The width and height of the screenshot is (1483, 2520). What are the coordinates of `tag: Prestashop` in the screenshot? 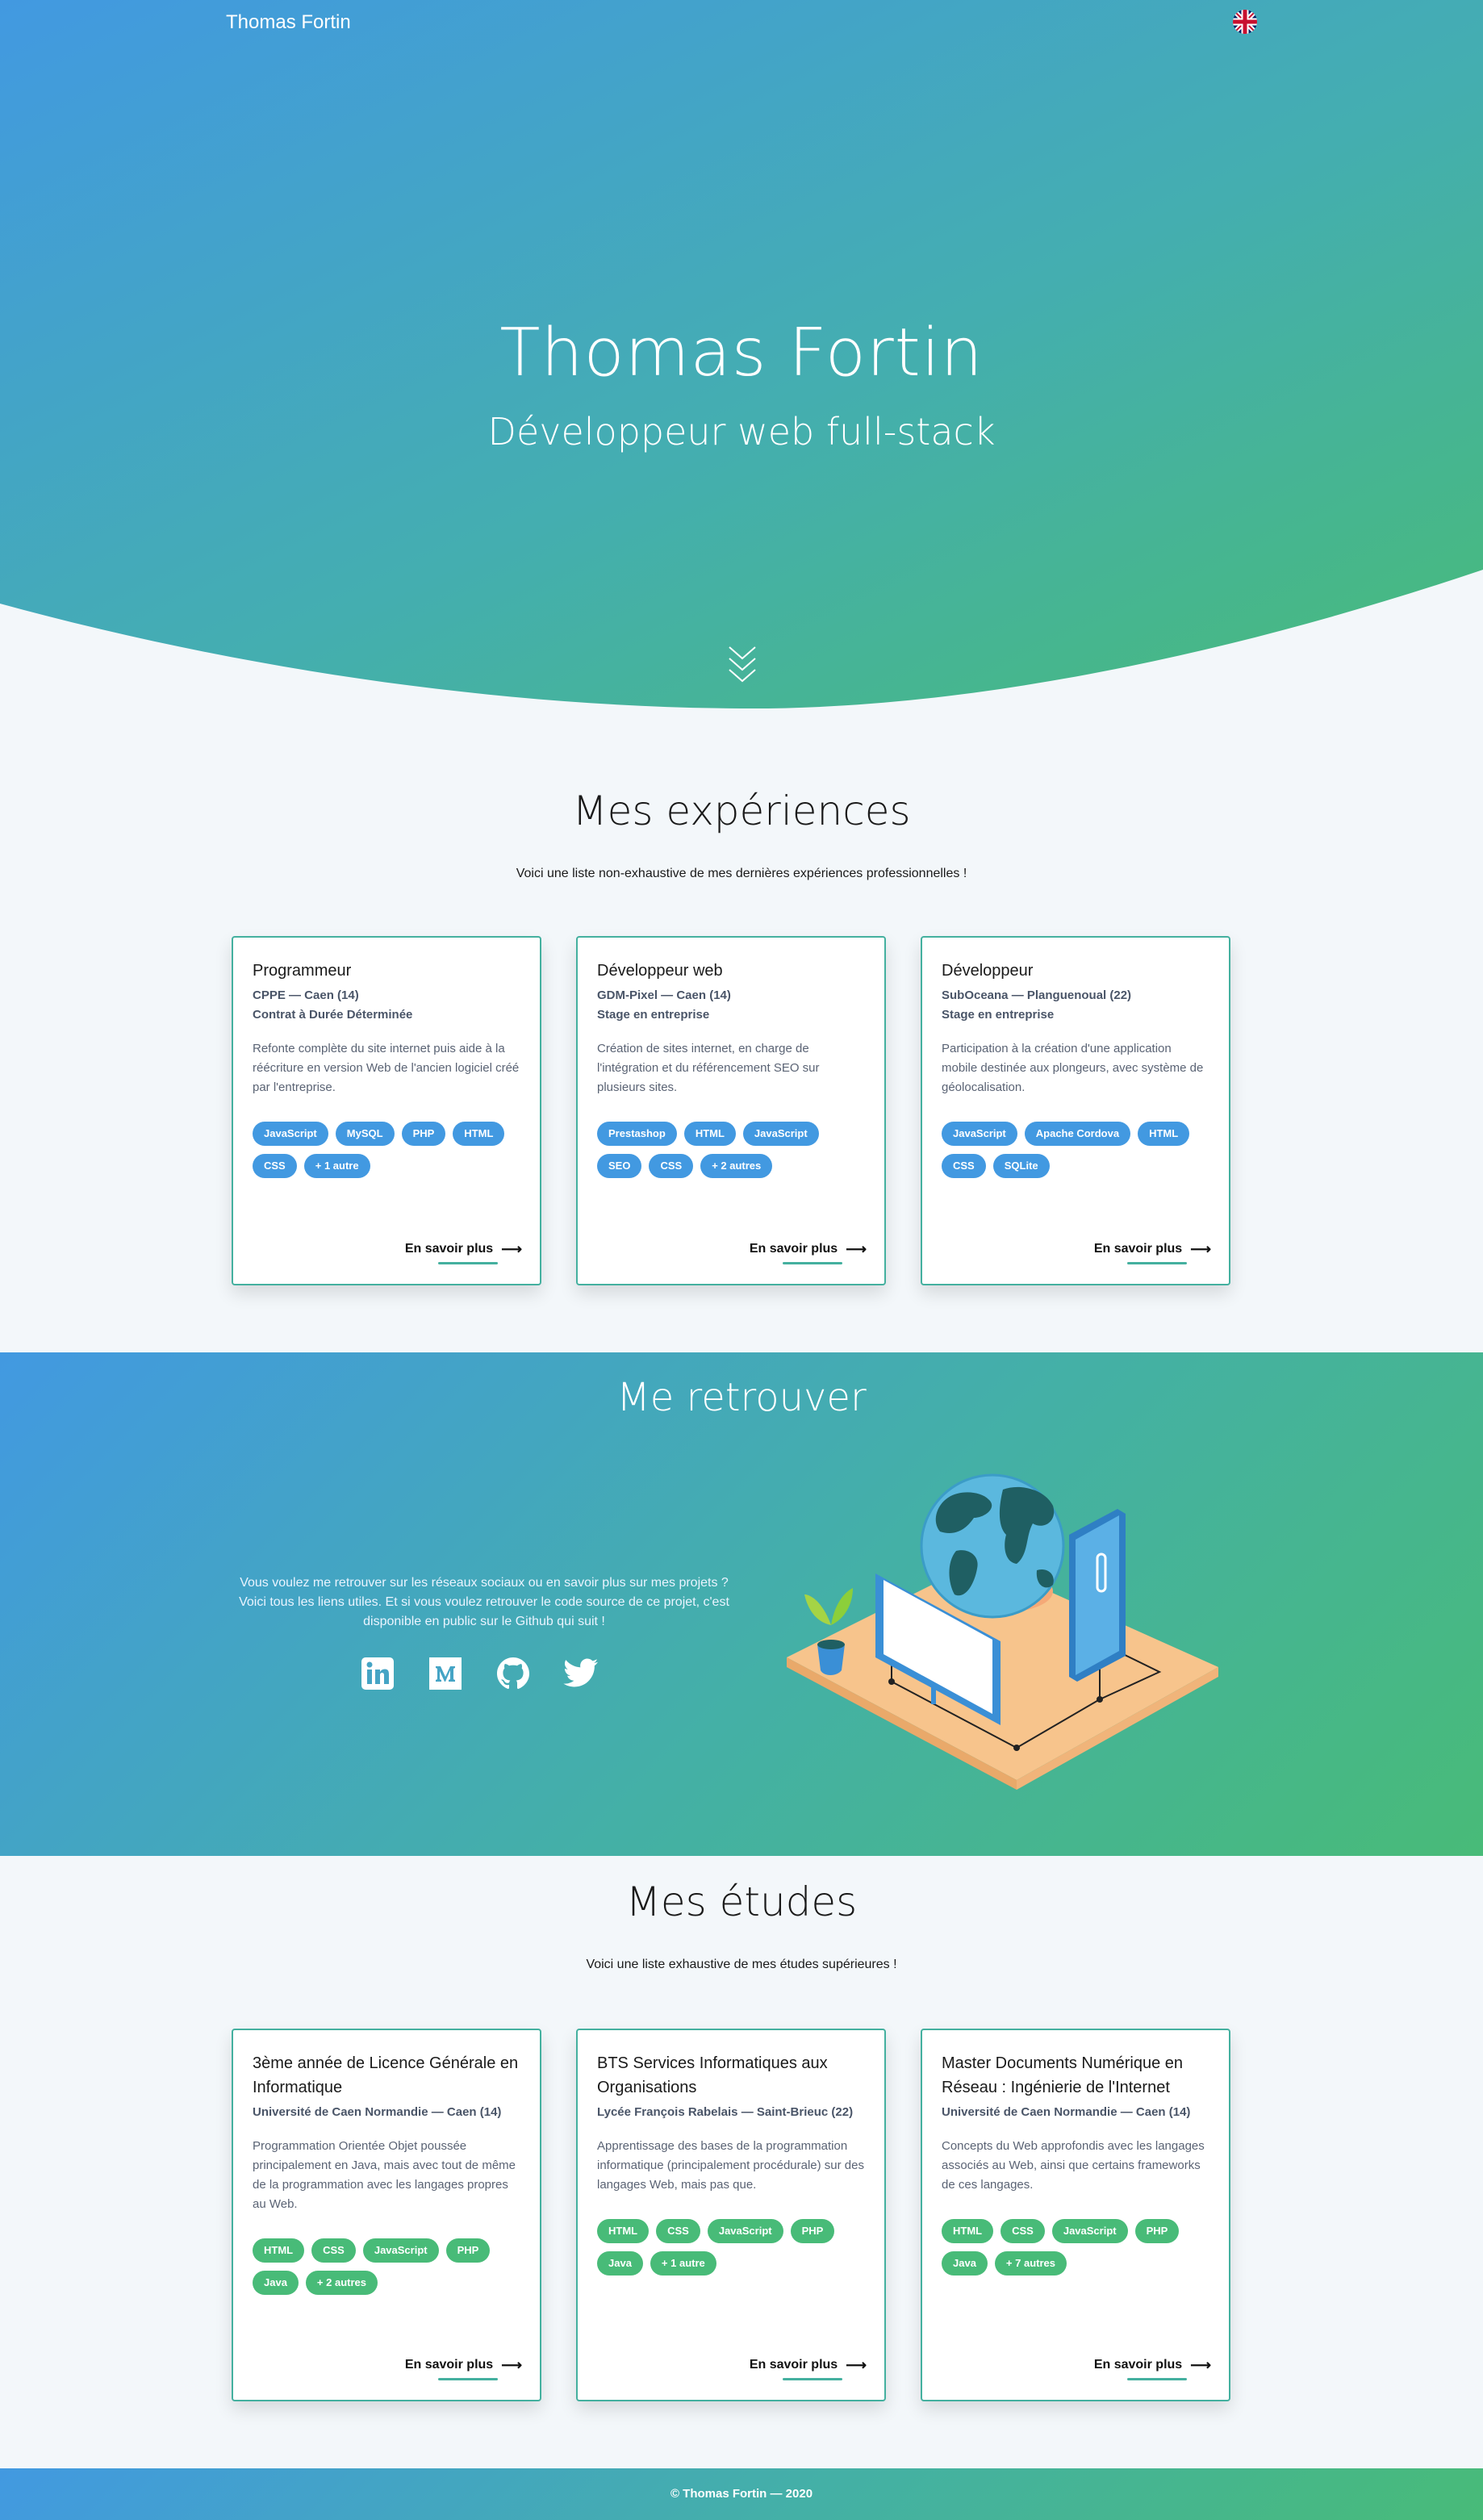 It's located at (637, 1134).